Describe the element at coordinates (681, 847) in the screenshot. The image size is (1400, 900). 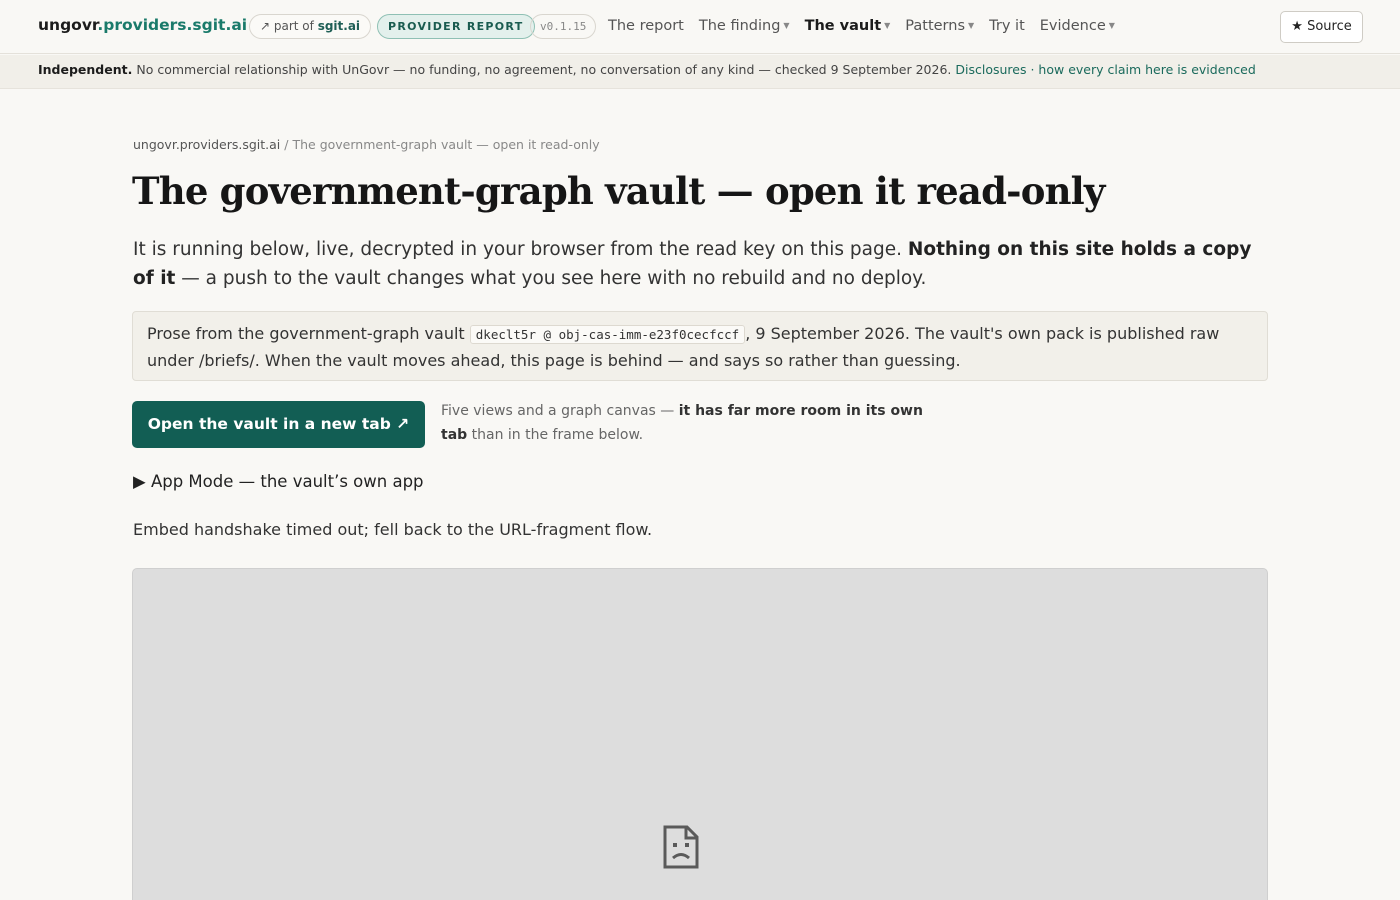
I see `sad-page-icon` at that location.